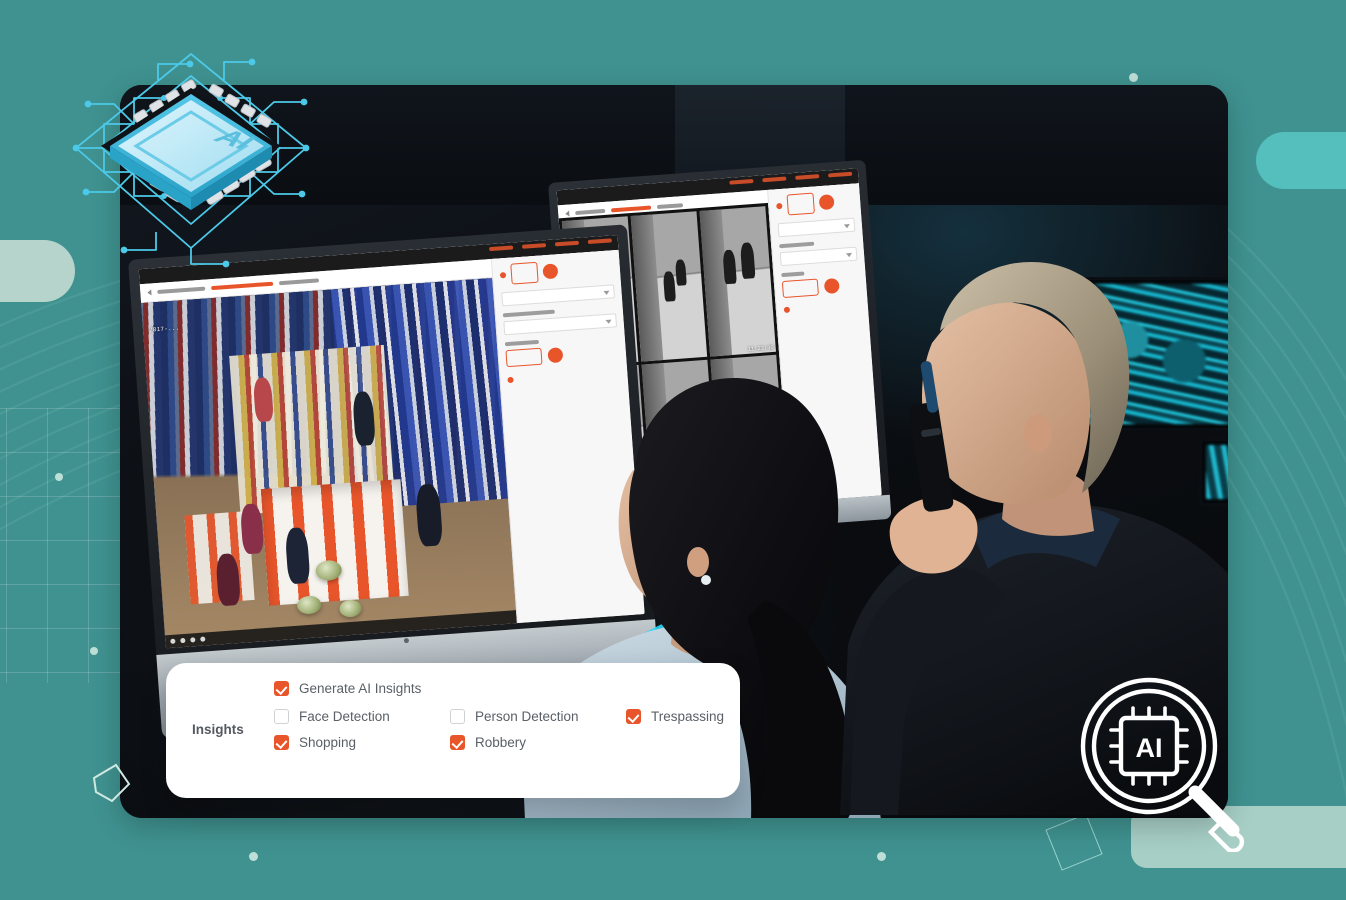 The image size is (1346, 900). I want to click on trespassing-label: Trespassing, so click(688, 716).